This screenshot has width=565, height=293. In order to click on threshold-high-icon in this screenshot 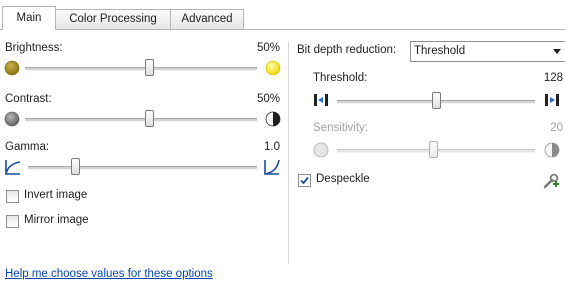, I will do `click(552, 100)`.